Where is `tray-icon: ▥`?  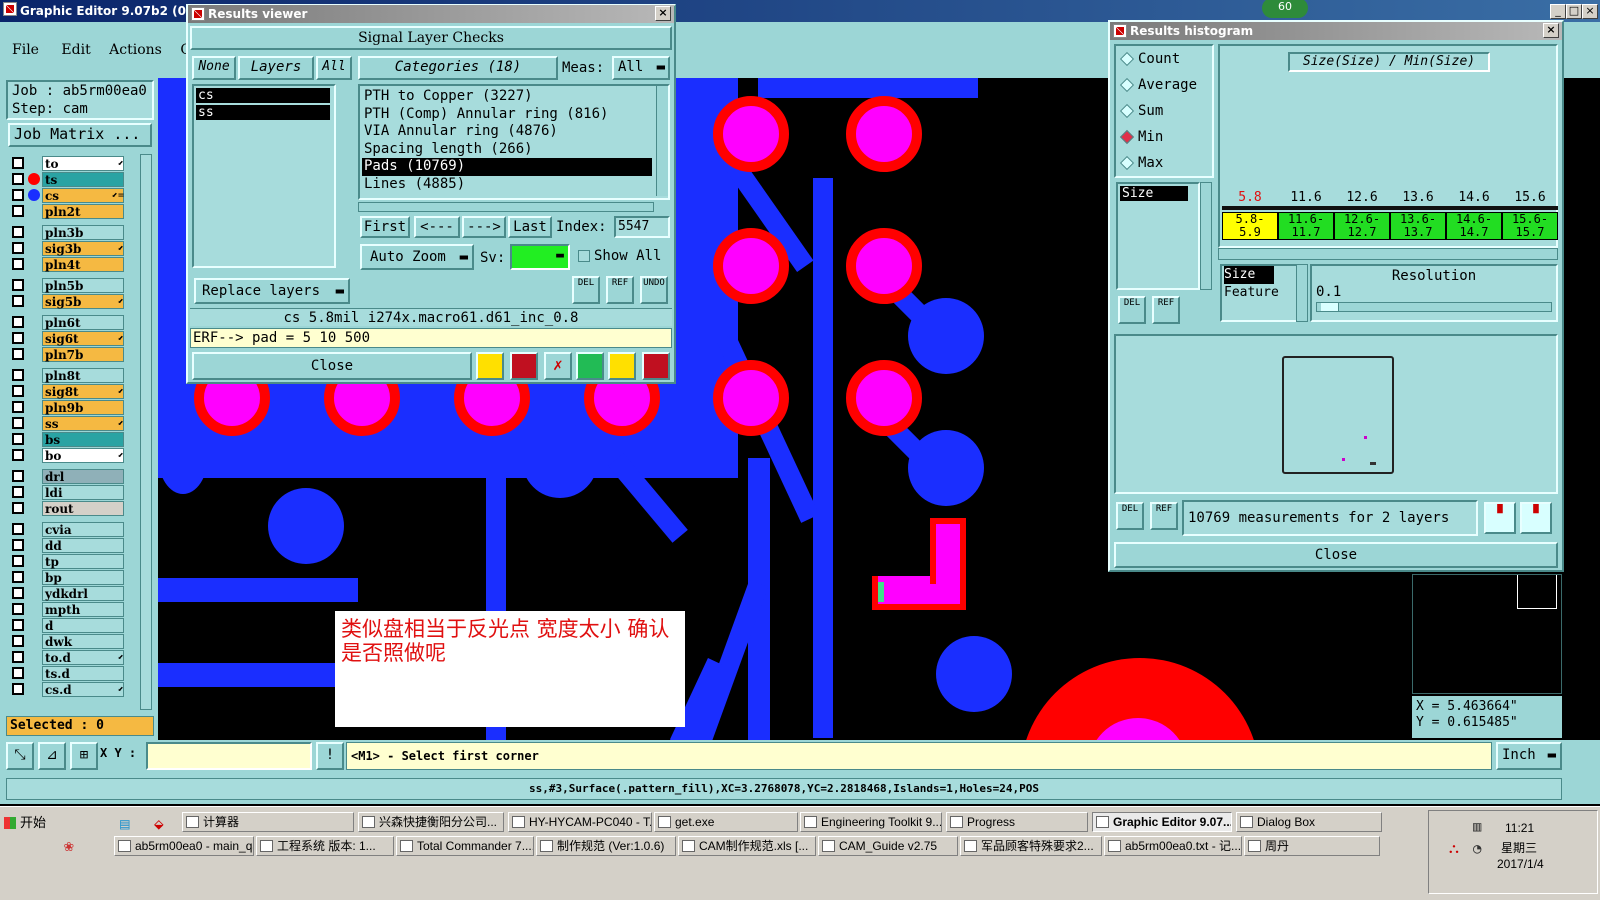
tray-icon: ▥ is located at coordinates (1477, 827).